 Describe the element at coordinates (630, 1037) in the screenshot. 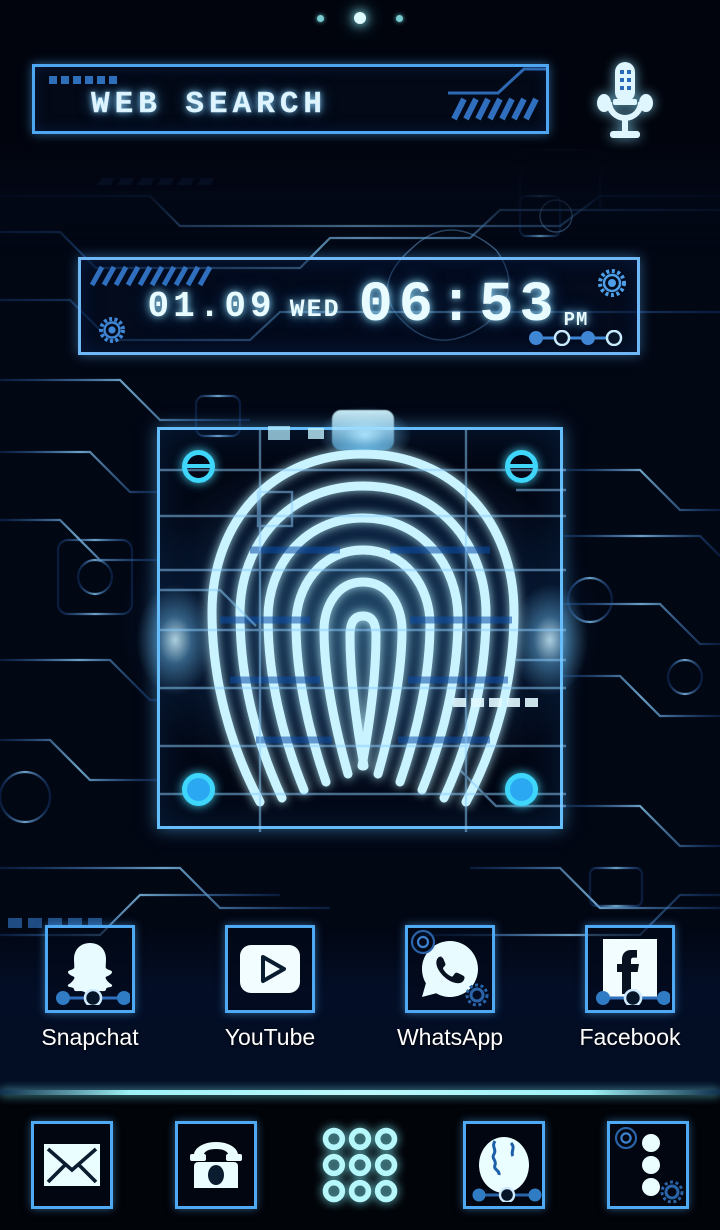

I see `app-label: Facebook` at that location.